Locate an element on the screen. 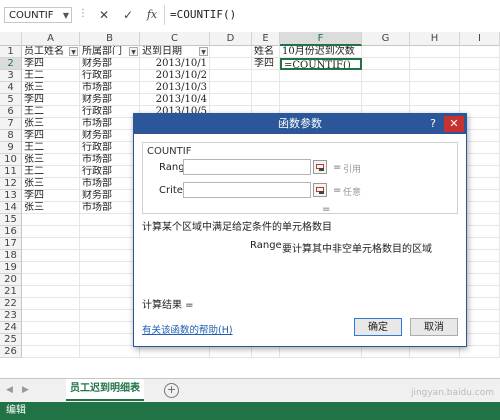  row-header-1: 1 is located at coordinates (11, 52).